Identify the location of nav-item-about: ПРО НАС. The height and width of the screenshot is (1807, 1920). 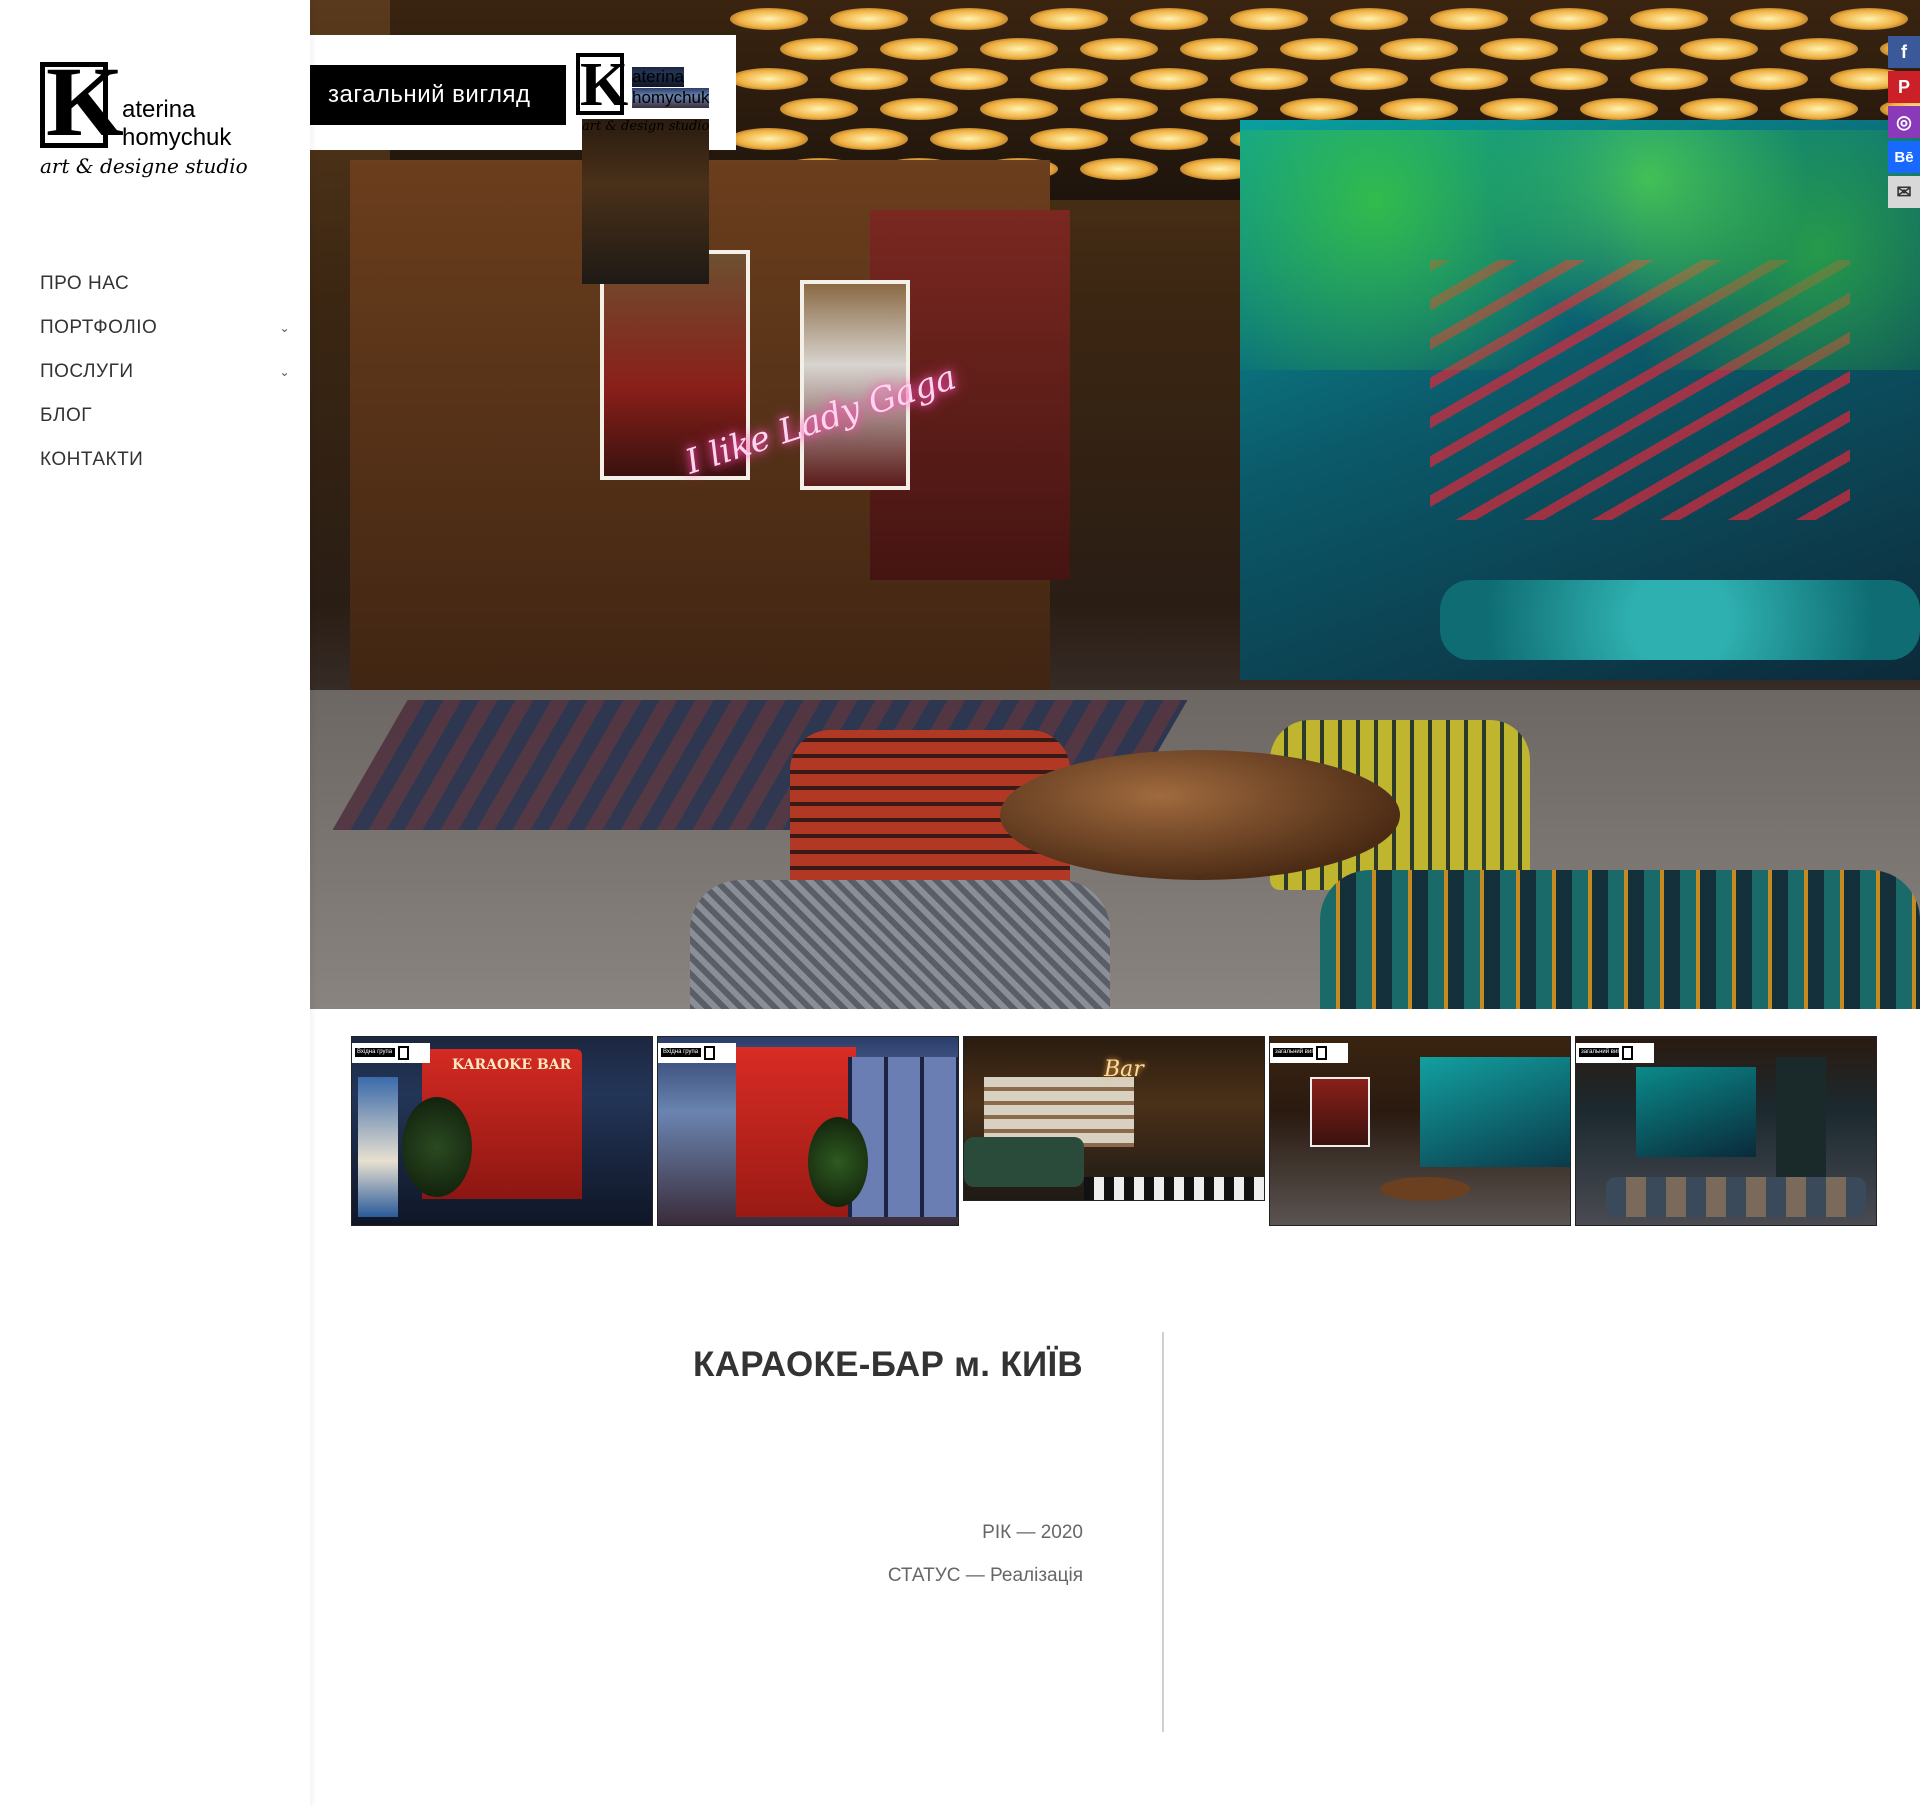
(165, 284).